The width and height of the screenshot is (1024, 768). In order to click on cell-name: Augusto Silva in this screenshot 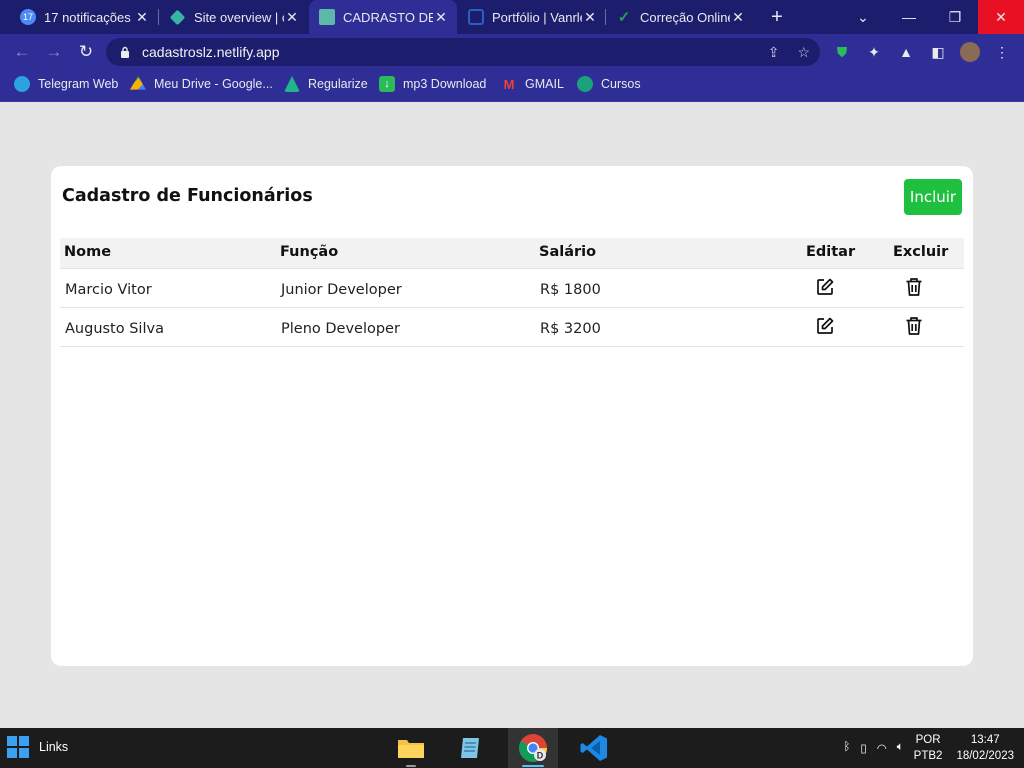, I will do `click(114, 329)`.